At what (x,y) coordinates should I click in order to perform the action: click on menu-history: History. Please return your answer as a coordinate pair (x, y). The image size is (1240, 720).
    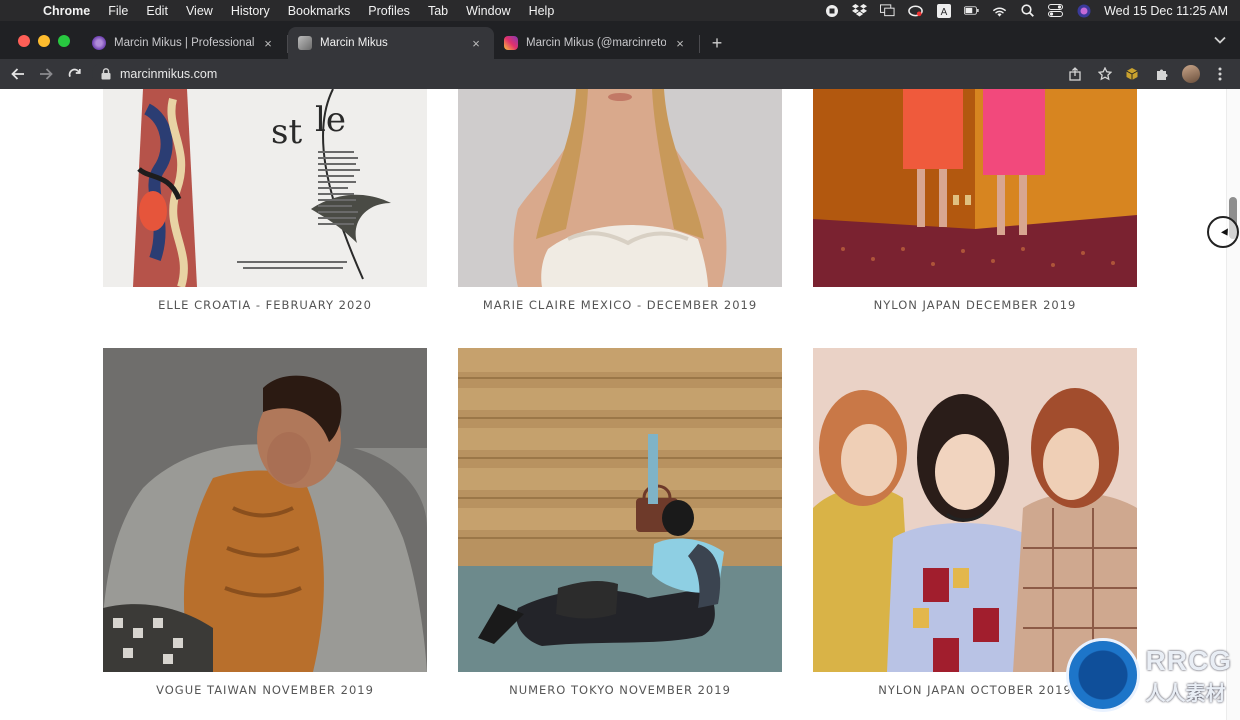
    Looking at the image, I should click on (250, 11).